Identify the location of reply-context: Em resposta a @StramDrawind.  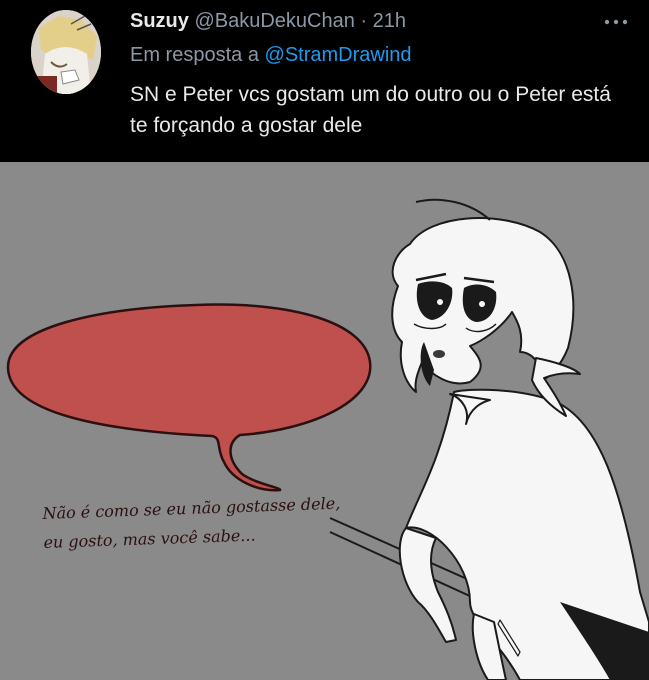
(379, 55).